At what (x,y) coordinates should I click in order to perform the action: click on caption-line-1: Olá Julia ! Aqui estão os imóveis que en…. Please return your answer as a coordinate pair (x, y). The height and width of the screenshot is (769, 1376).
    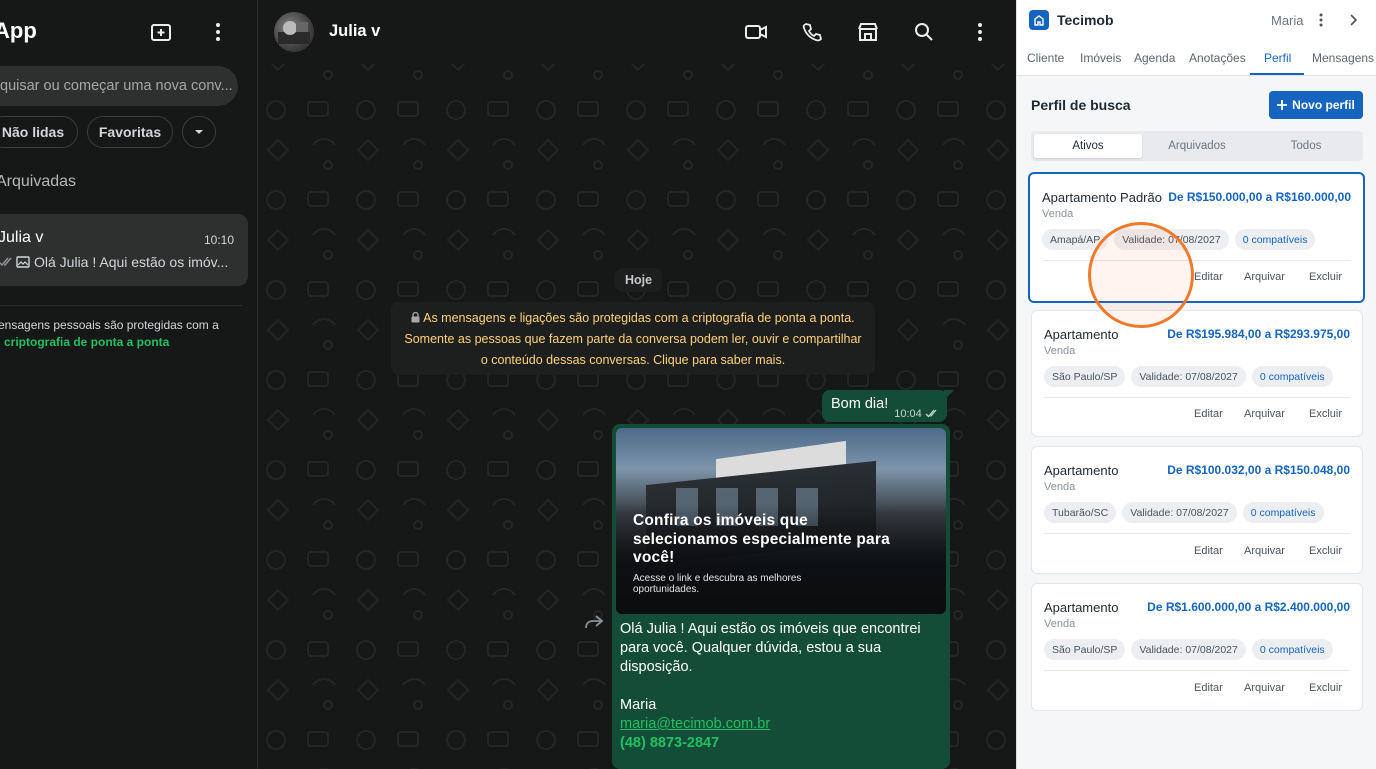
    Looking at the image, I should click on (770, 629).